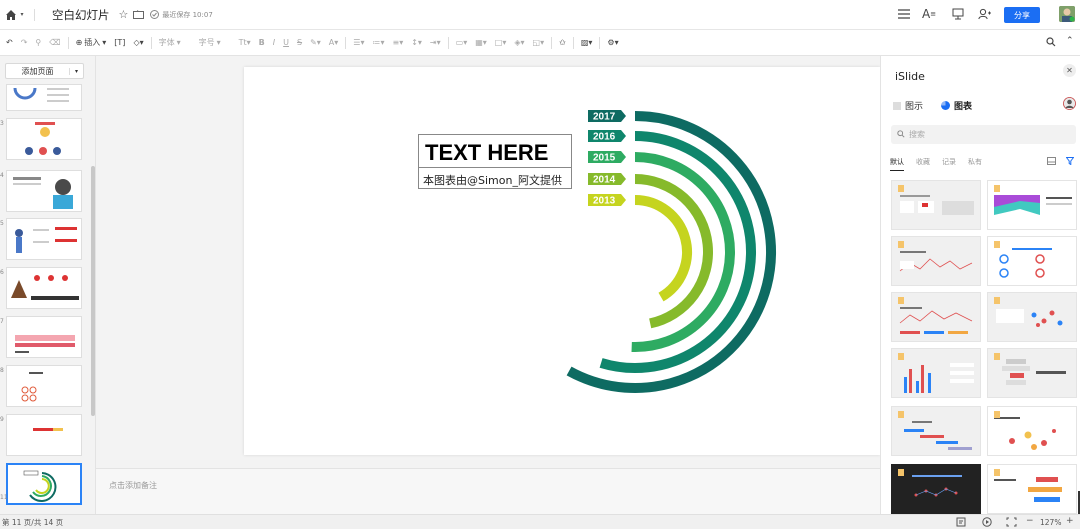 This screenshot has width=1080, height=529. I want to click on notes-toggle-icon, so click(961, 522).